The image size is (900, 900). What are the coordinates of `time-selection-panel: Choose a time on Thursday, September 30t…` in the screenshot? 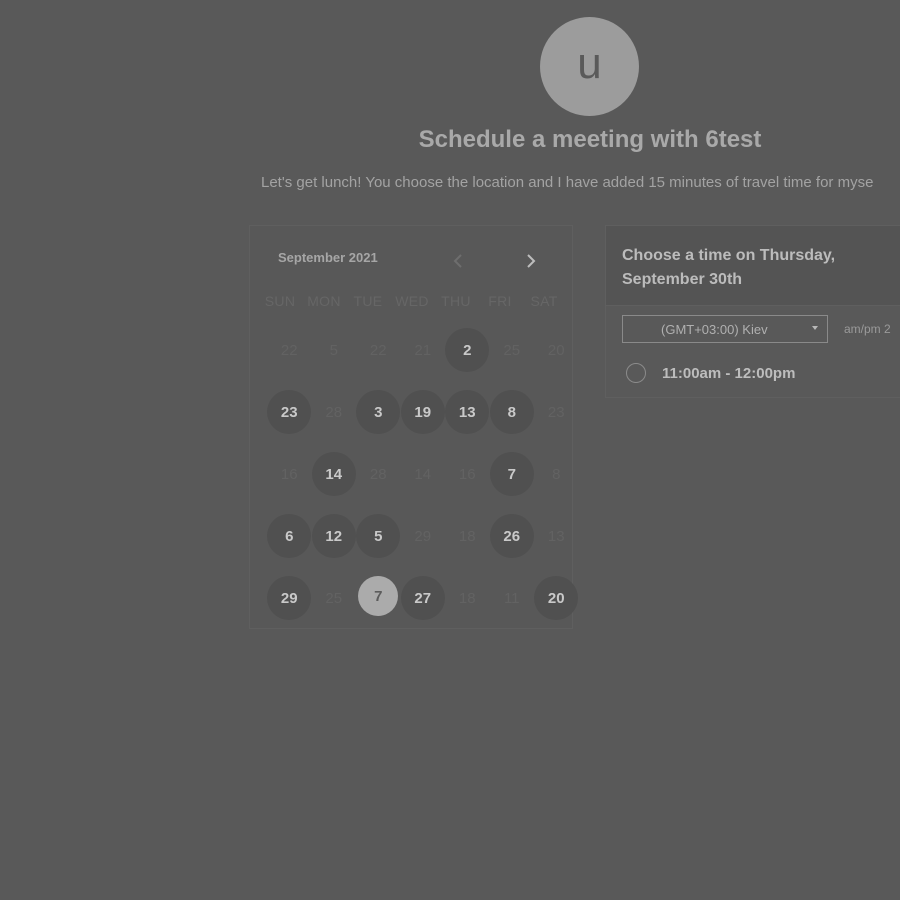 It's located at (752, 311).